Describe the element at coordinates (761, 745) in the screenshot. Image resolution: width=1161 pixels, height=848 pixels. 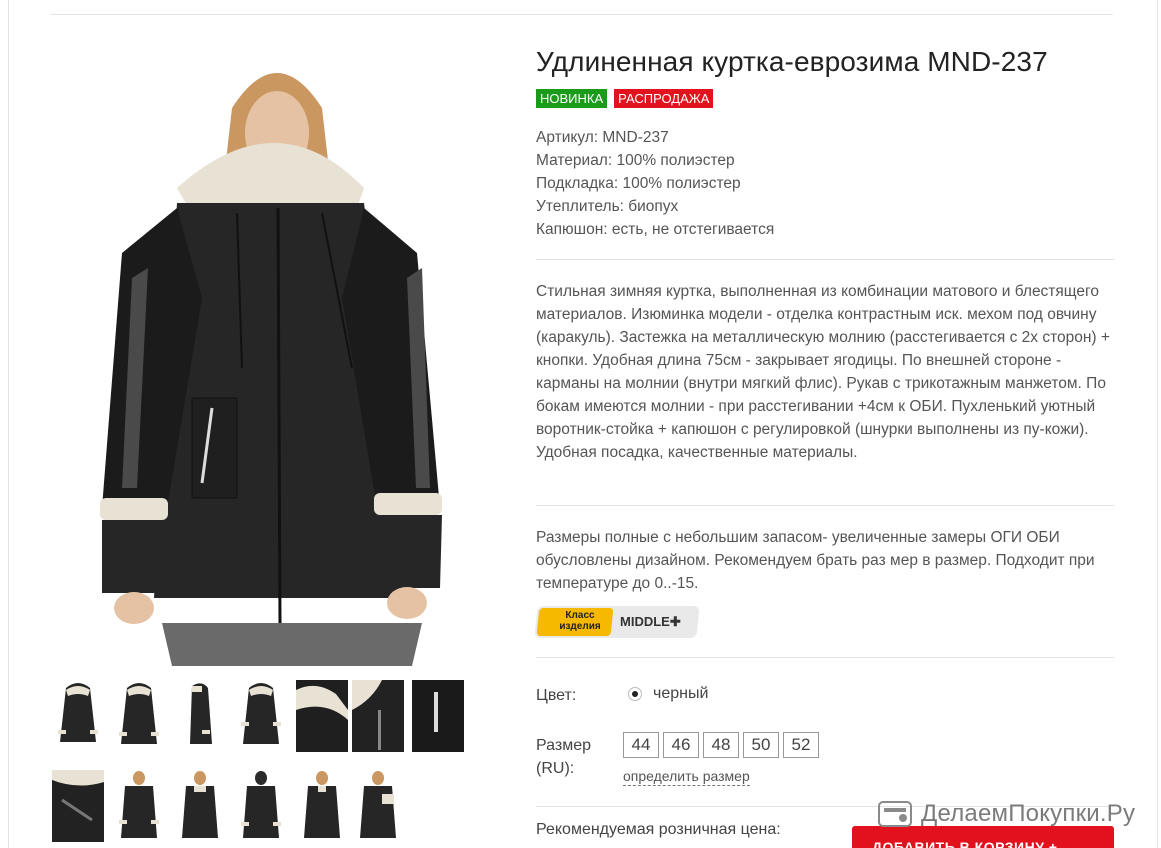
I see `size-option-50: 50` at that location.